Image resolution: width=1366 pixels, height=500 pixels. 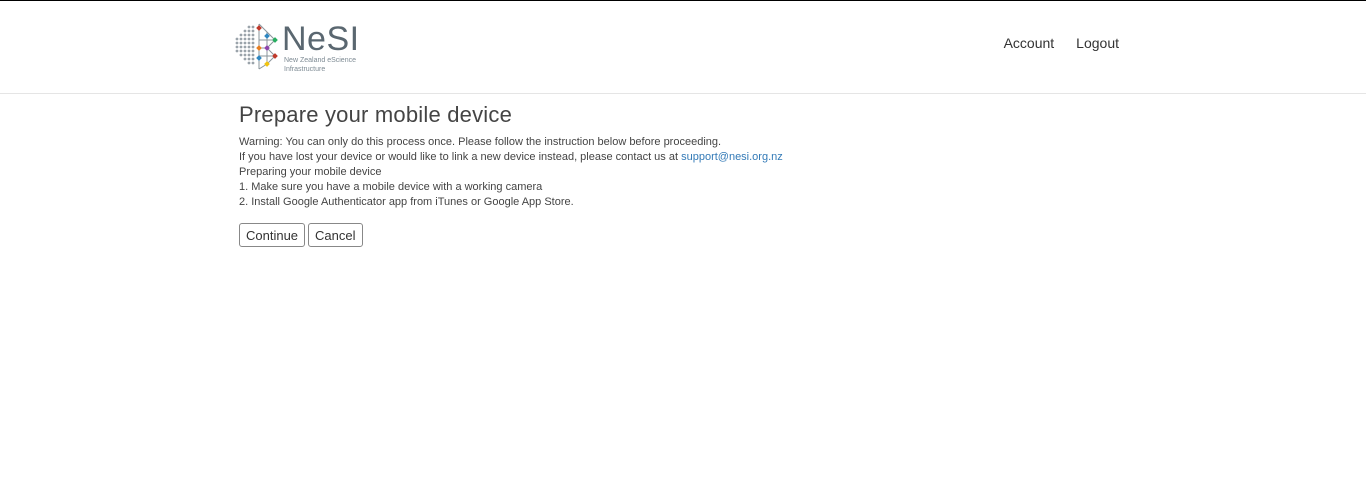 I want to click on nesi-logo: NeSI New Zealand eScience Infrastructure, so click(x=299, y=48).